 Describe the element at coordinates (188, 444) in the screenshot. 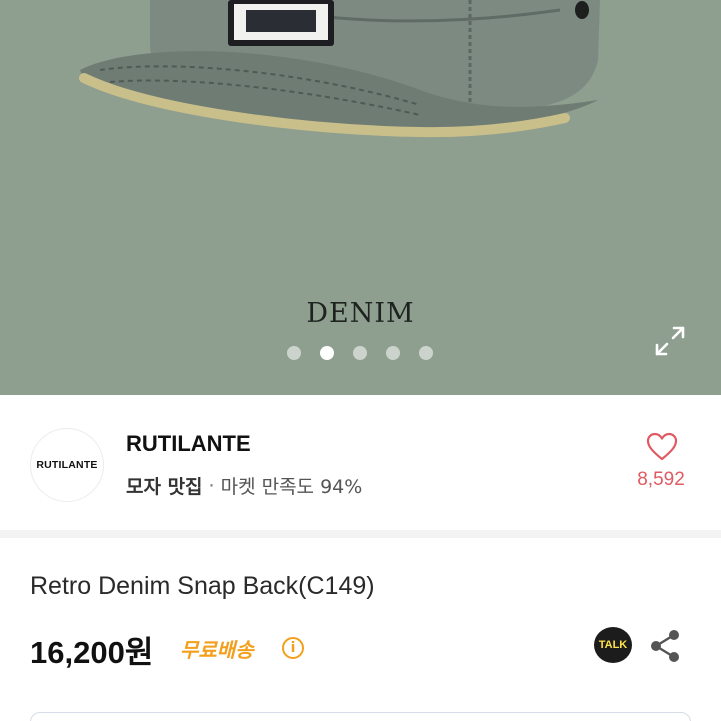

I see `seller-name: RUTILANTE` at that location.